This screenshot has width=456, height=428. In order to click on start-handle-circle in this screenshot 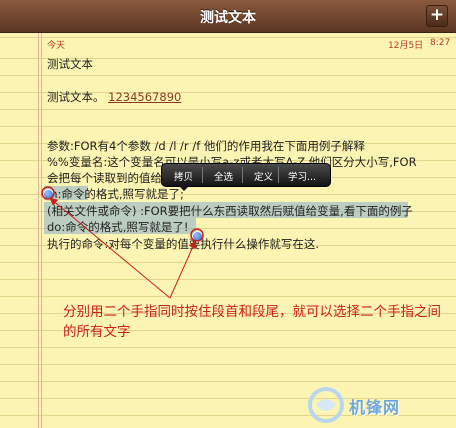, I will do `click(48, 193)`.